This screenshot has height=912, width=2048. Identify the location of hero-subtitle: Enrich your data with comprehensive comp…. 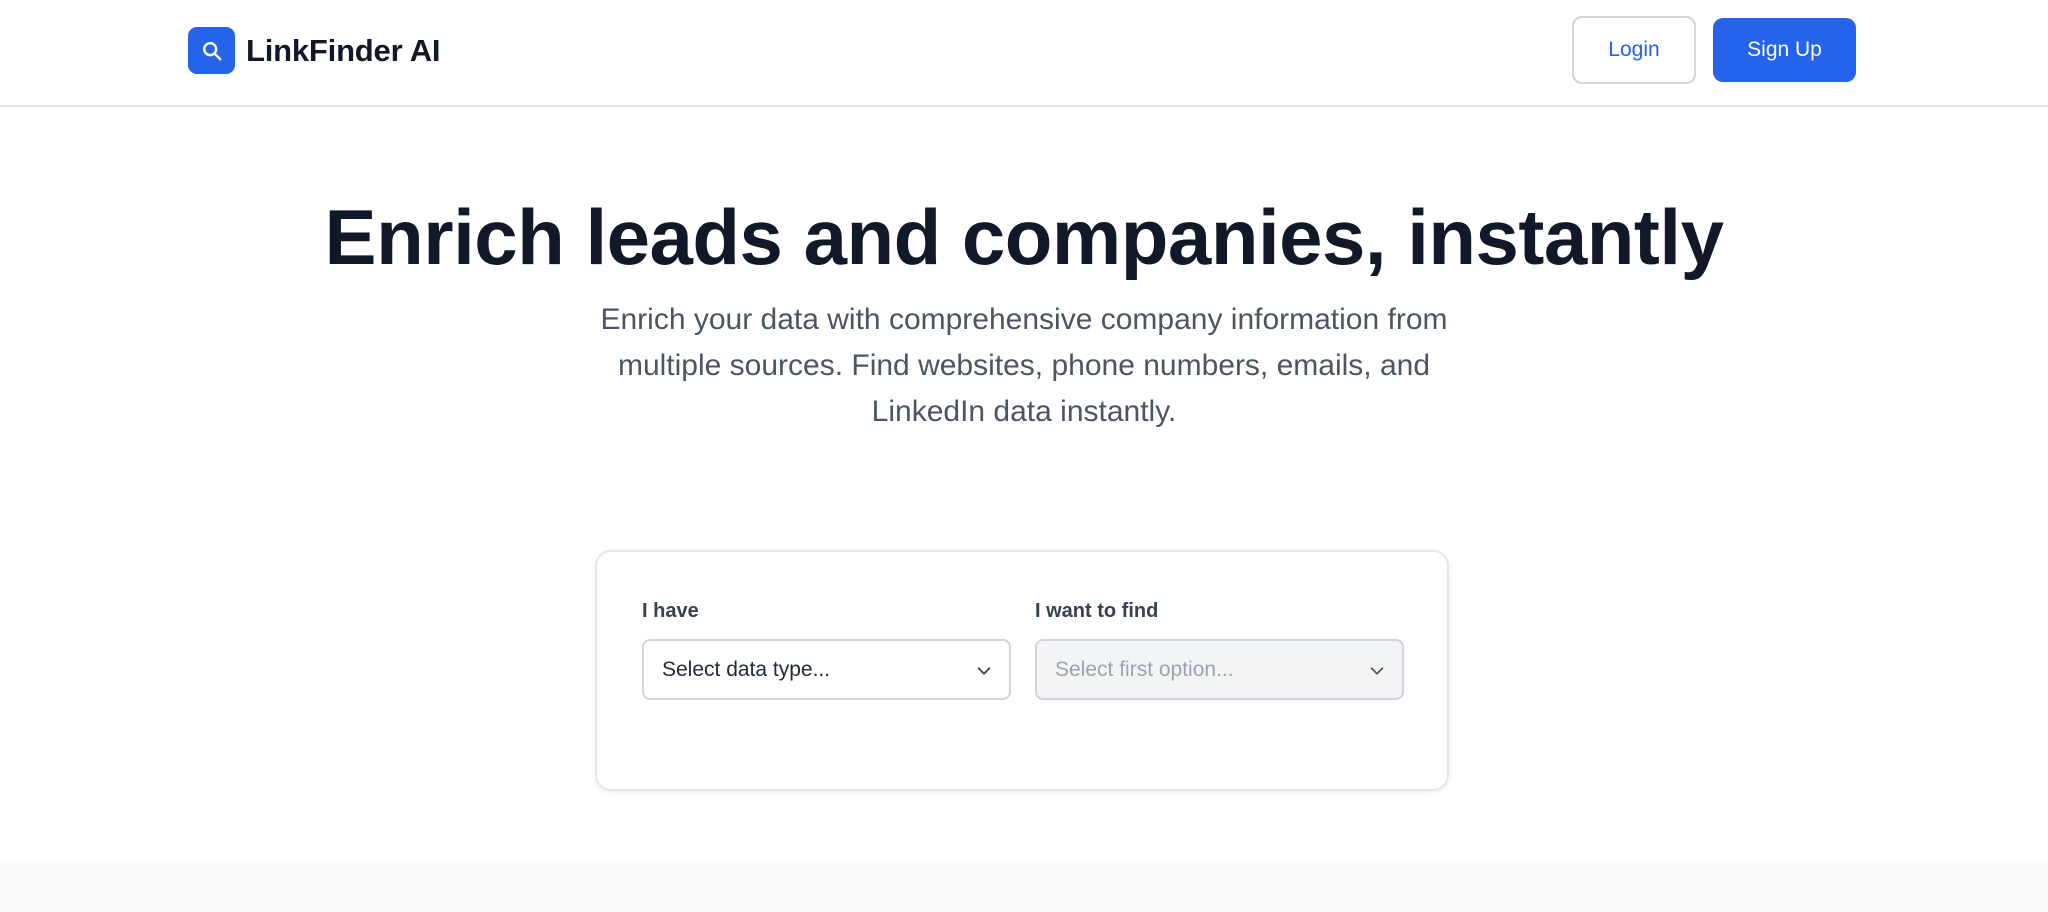
(1024, 365).